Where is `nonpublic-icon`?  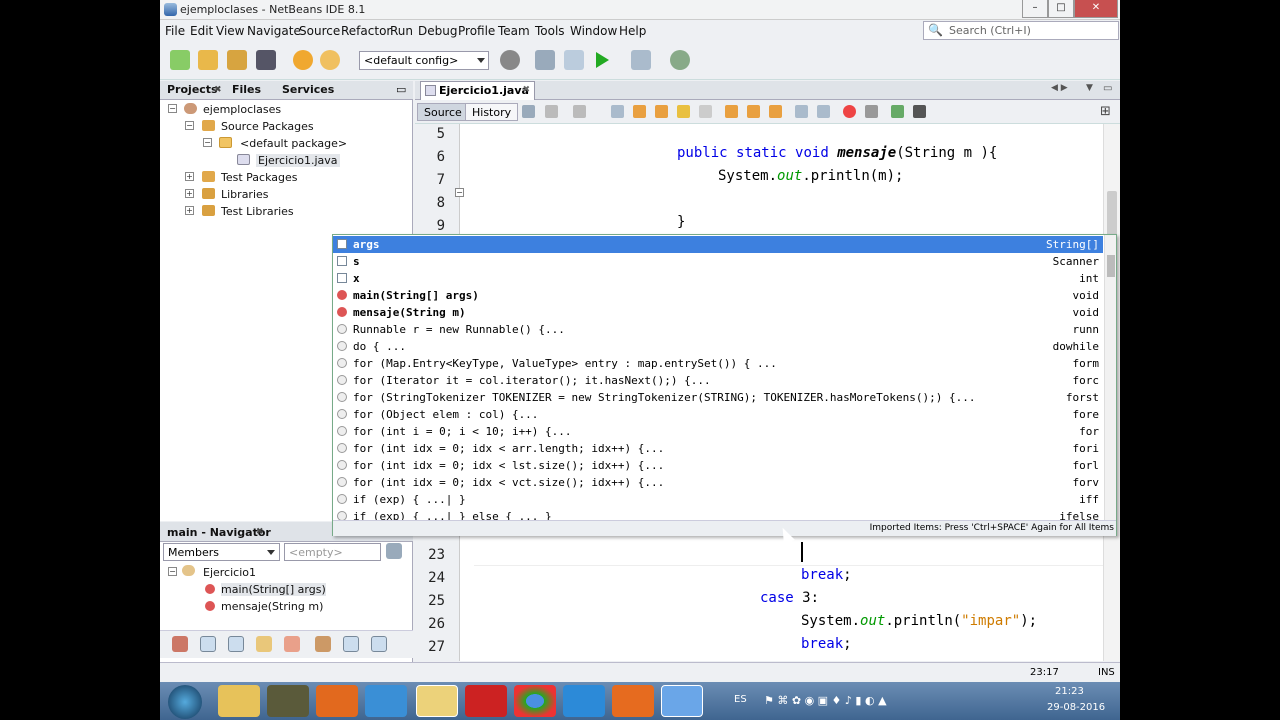 nonpublic-icon is located at coordinates (264, 644).